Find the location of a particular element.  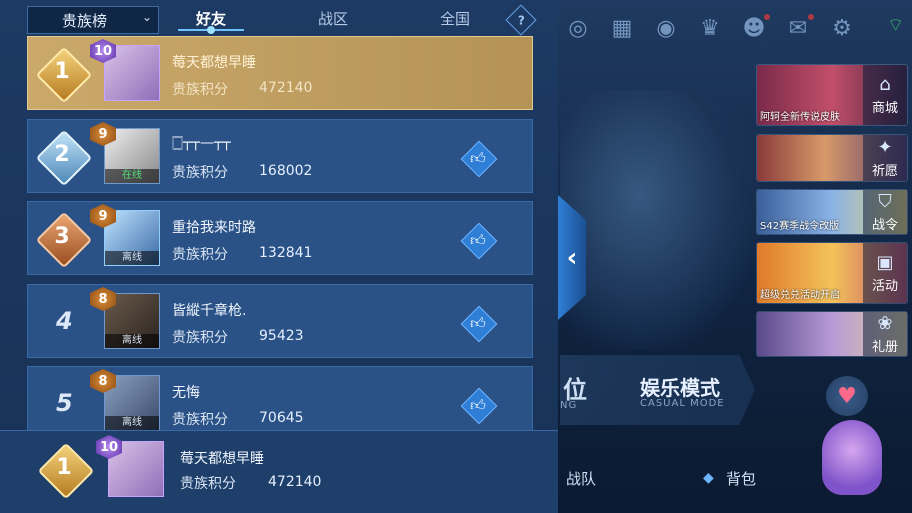

promo-caption: 阿轲全新传说皮肤 is located at coordinates (800, 117).